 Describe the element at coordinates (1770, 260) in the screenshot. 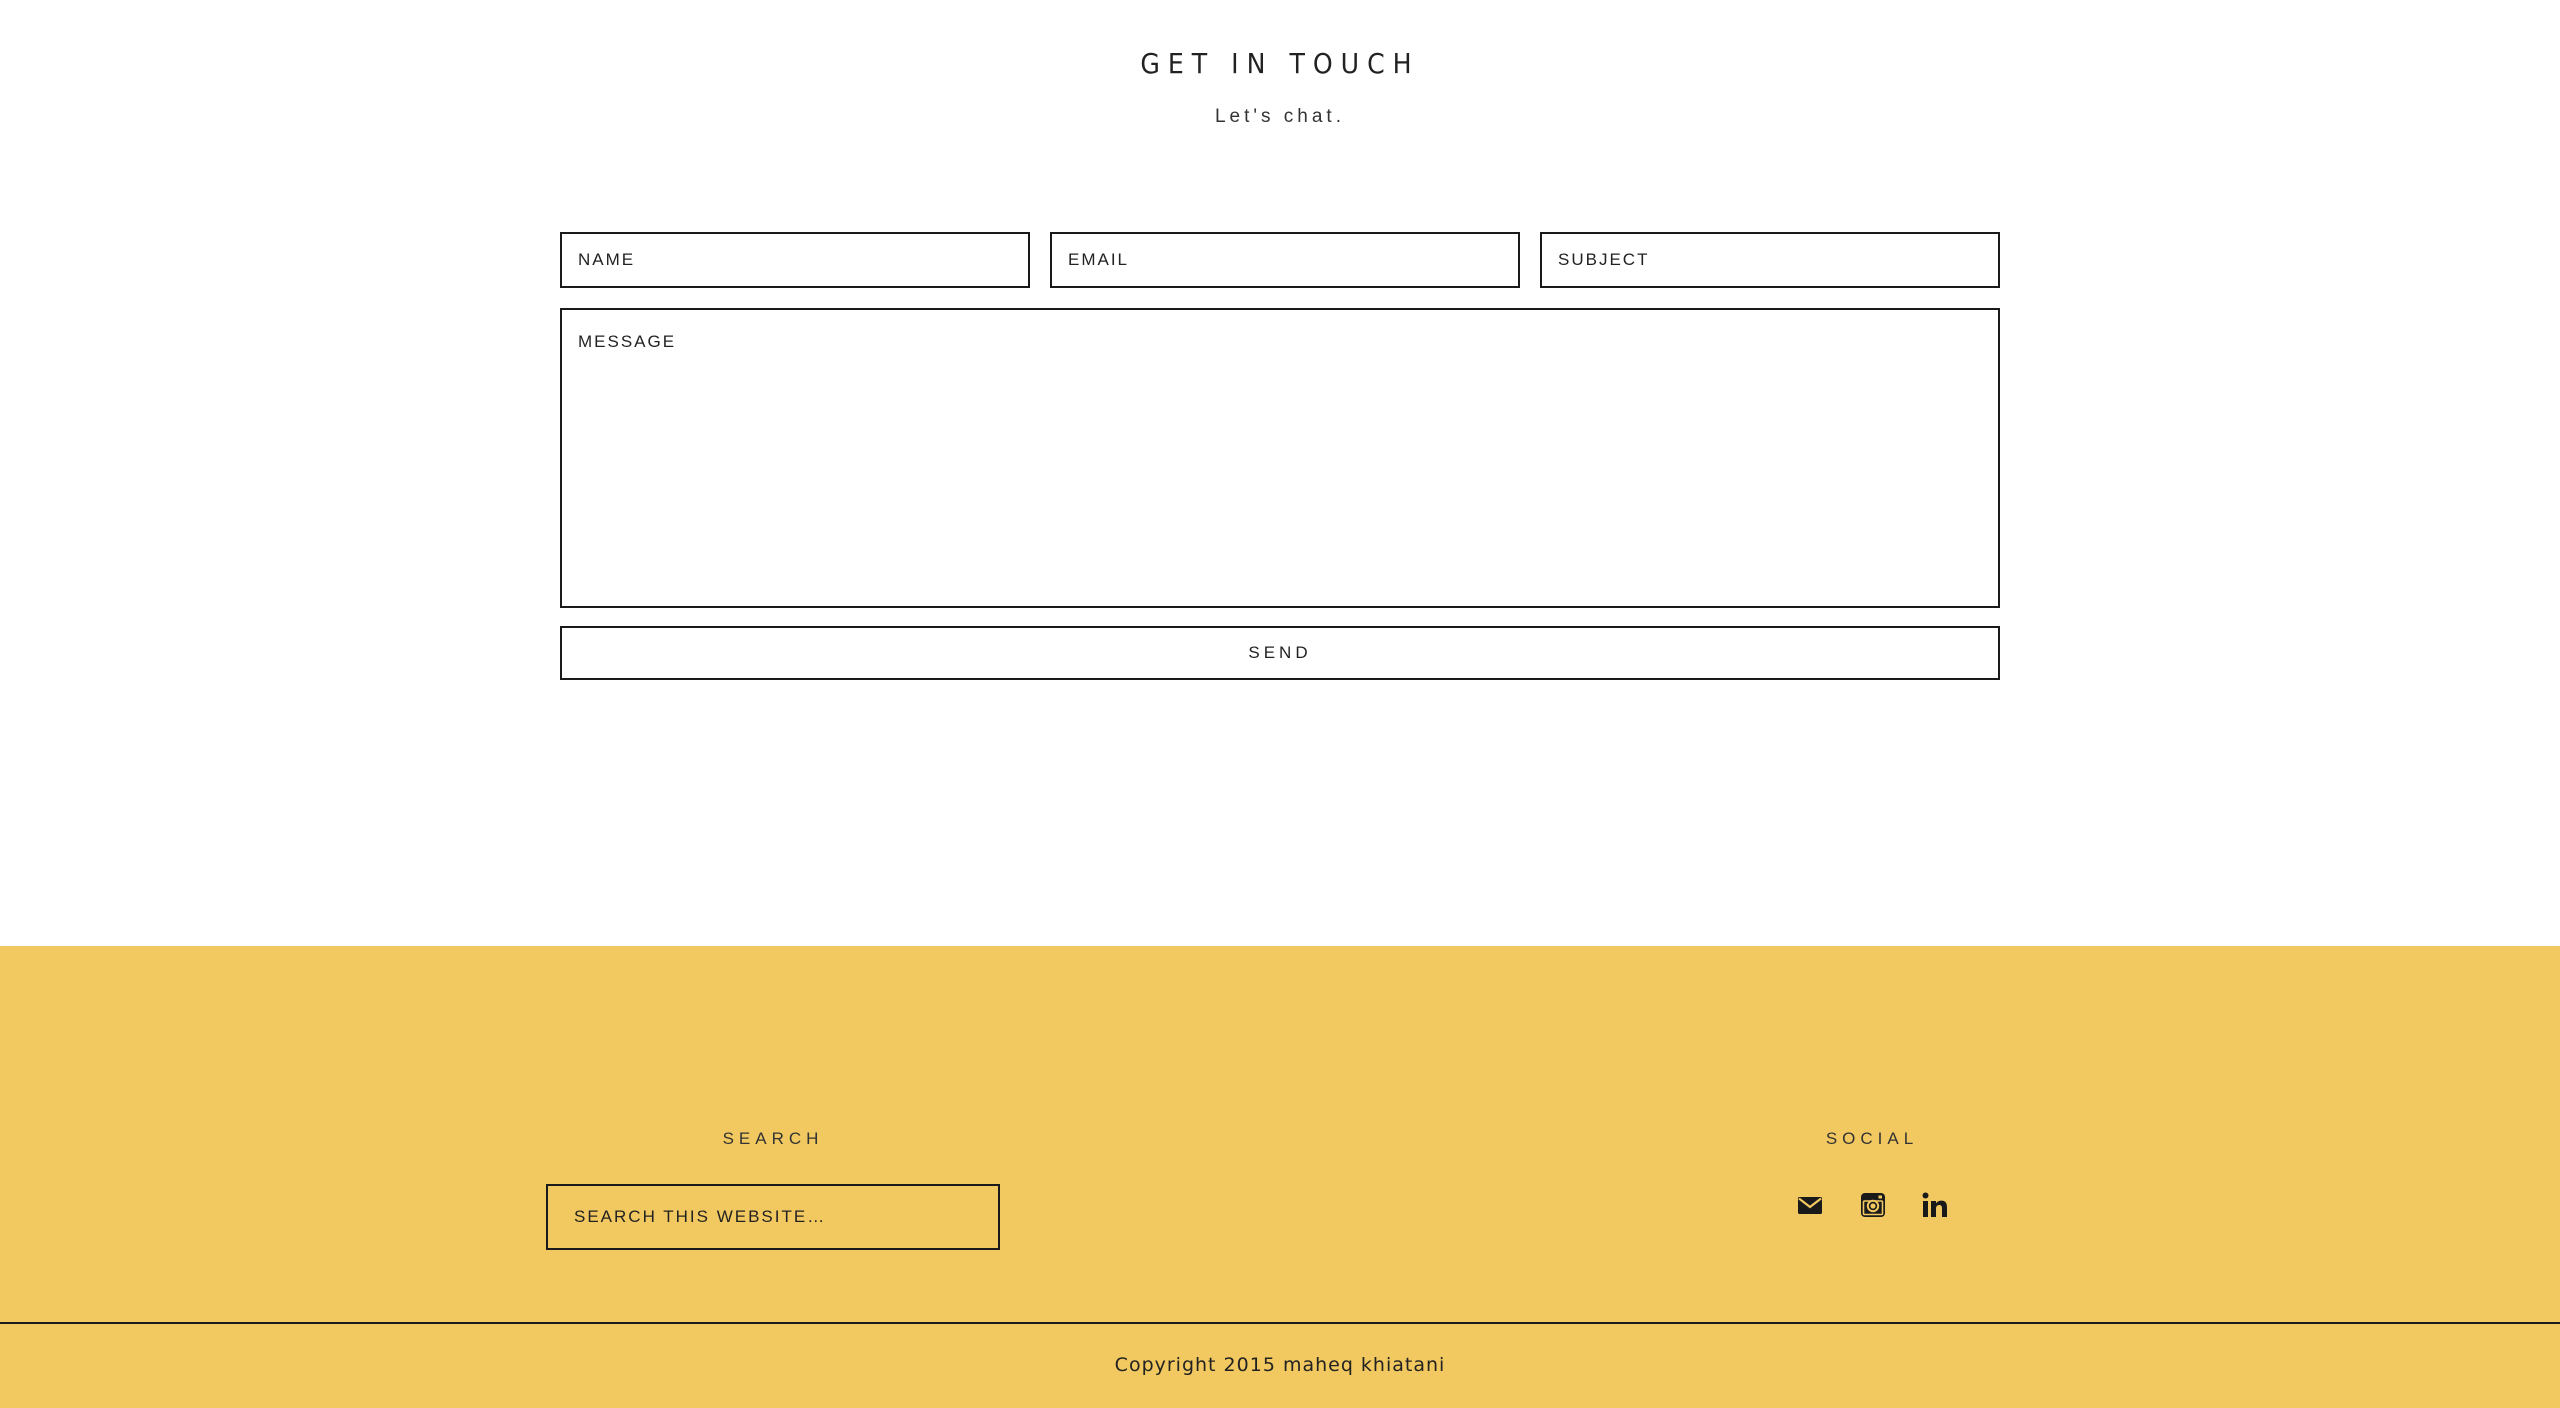

I see `subject-input` at that location.